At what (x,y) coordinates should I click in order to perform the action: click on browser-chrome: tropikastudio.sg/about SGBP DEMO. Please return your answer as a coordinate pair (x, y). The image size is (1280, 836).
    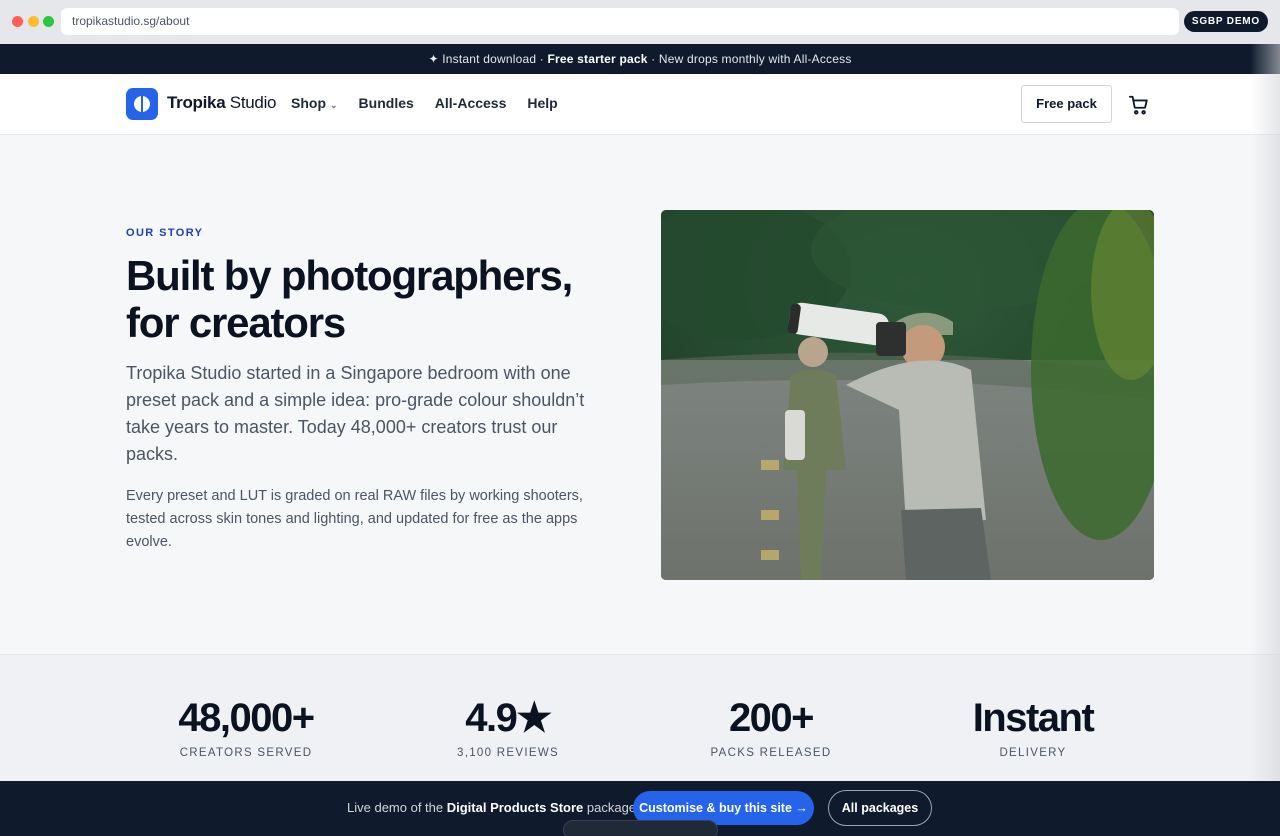
    Looking at the image, I should click on (640, 22).